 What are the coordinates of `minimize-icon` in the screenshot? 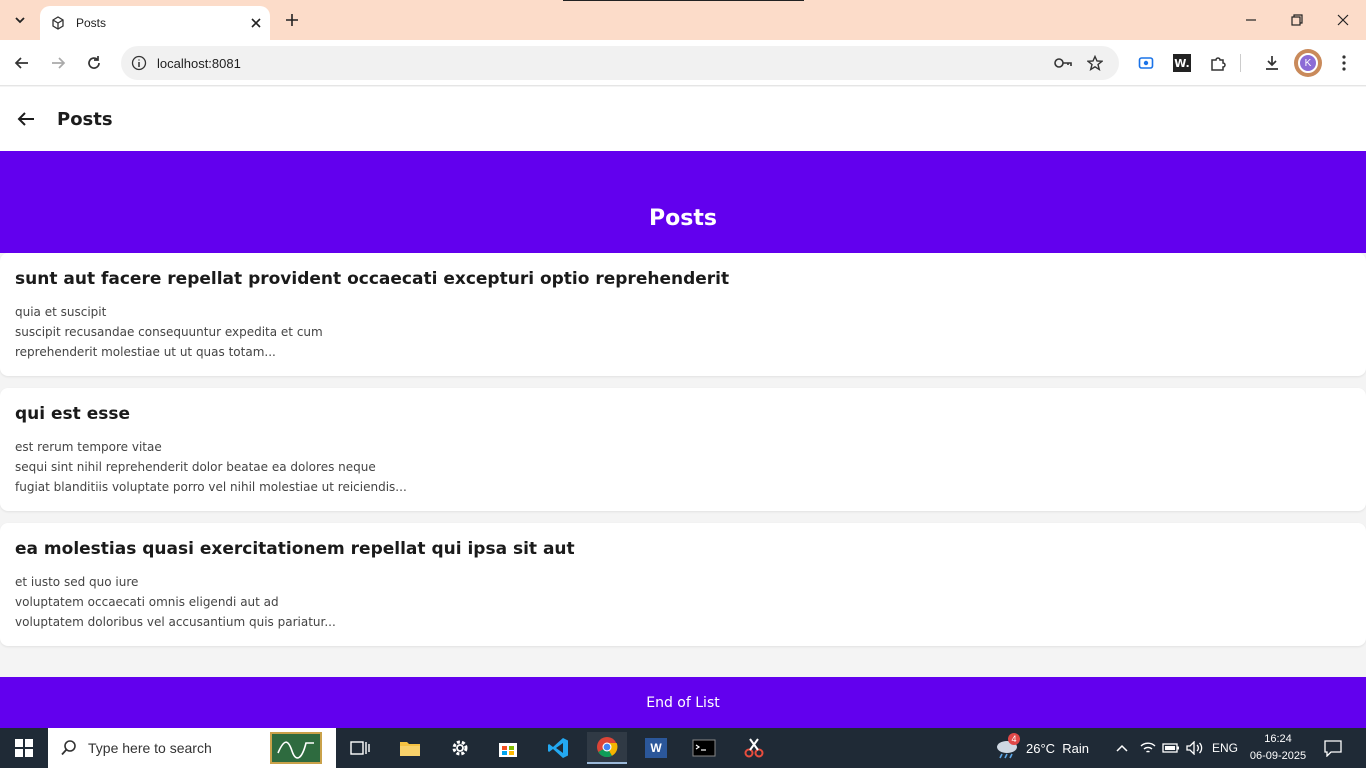 It's located at (1251, 20).